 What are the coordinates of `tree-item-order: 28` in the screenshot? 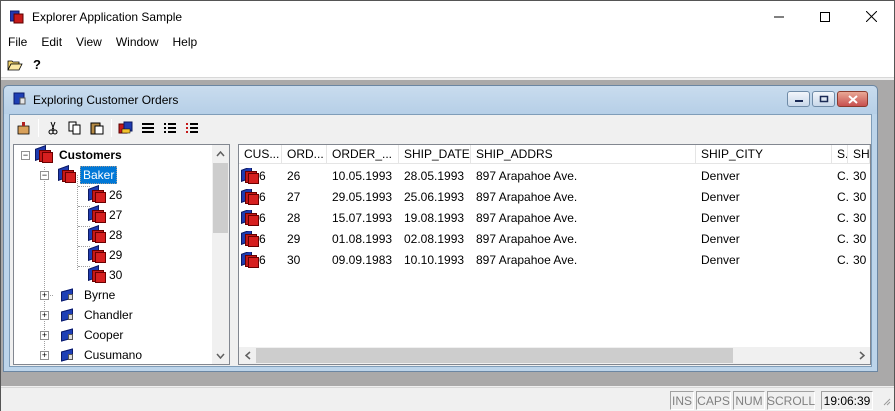 It's located at (106, 234).